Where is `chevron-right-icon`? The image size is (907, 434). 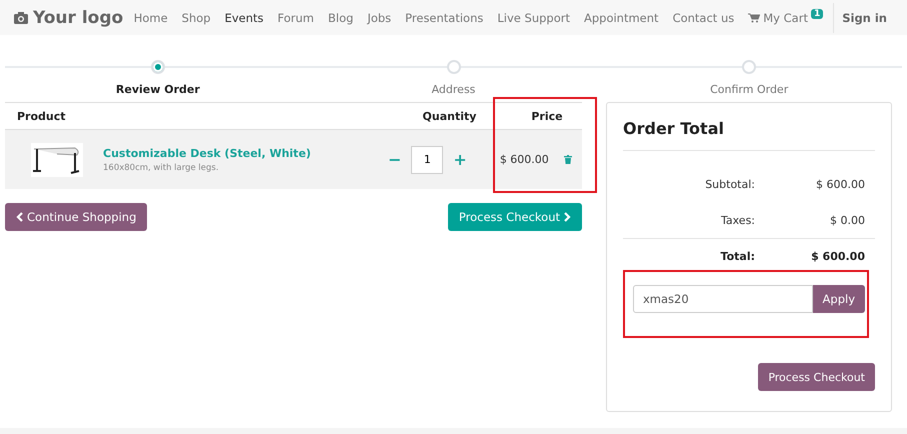 chevron-right-icon is located at coordinates (567, 217).